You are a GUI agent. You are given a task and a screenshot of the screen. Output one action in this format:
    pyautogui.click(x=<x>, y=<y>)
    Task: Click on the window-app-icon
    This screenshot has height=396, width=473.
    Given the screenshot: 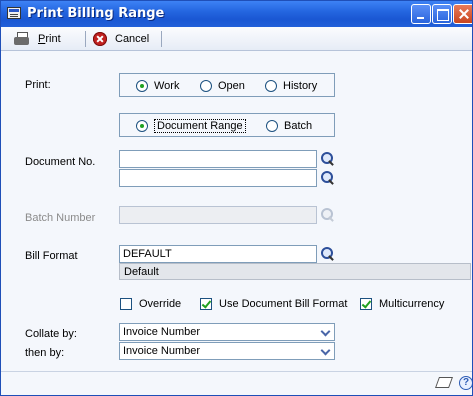 What is the action you would take?
    pyautogui.click(x=14, y=13)
    